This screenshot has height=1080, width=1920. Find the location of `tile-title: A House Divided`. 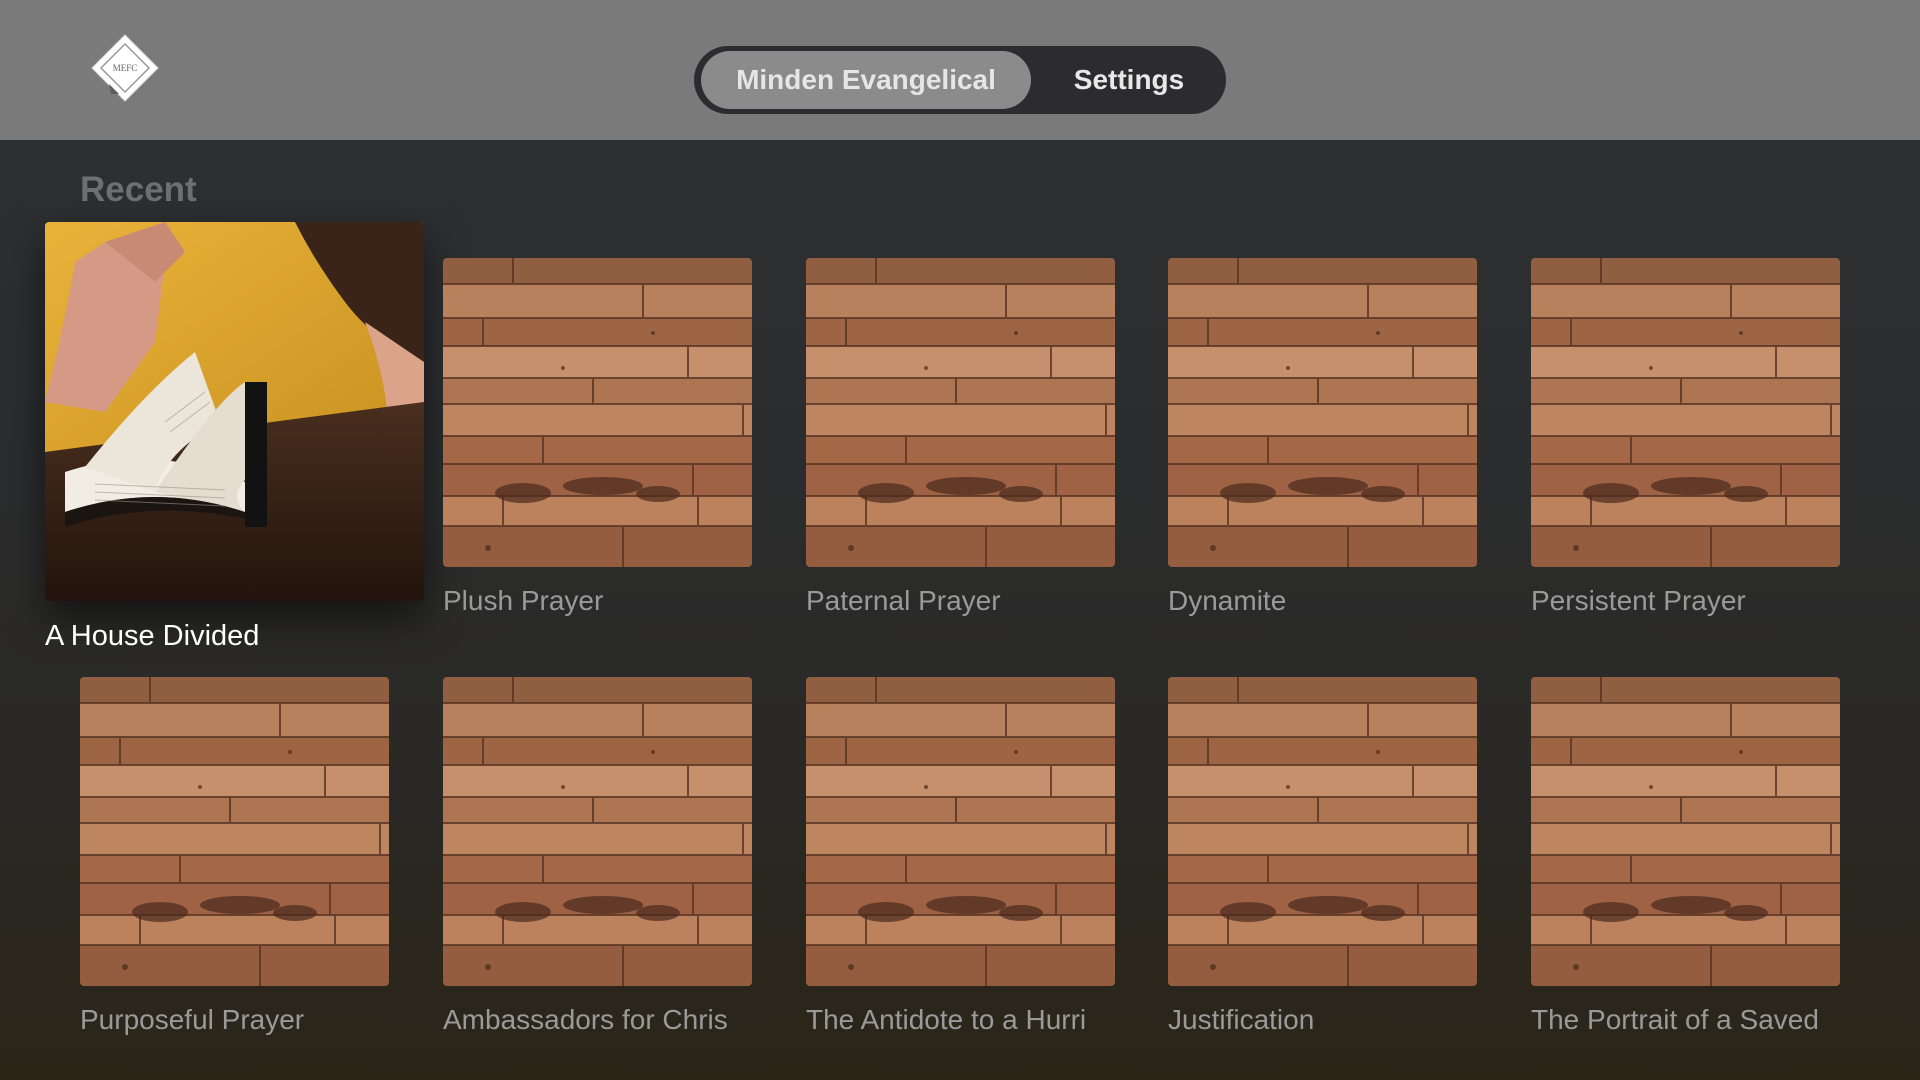

tile-title: A House Divided is located at coordinates (152, 636).